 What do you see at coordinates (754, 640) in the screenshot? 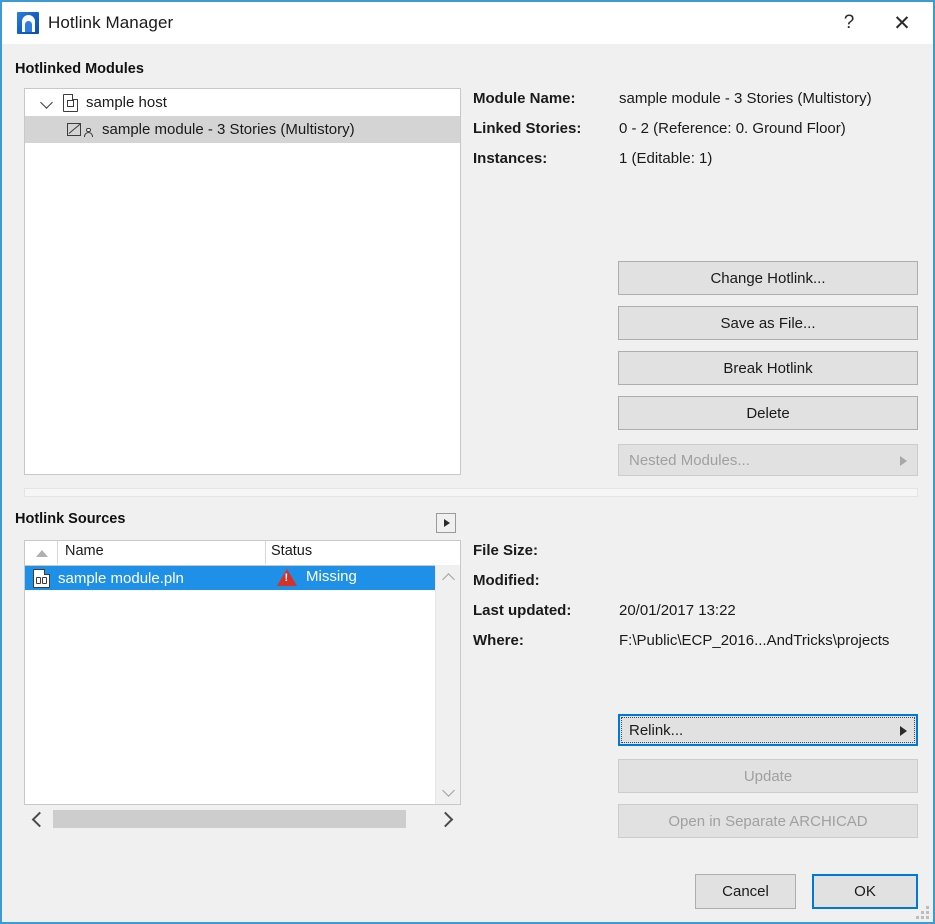
I see `where-value: F:\Public\ECP_2016...AndTricks\projects` at bounding box center [754, 640].